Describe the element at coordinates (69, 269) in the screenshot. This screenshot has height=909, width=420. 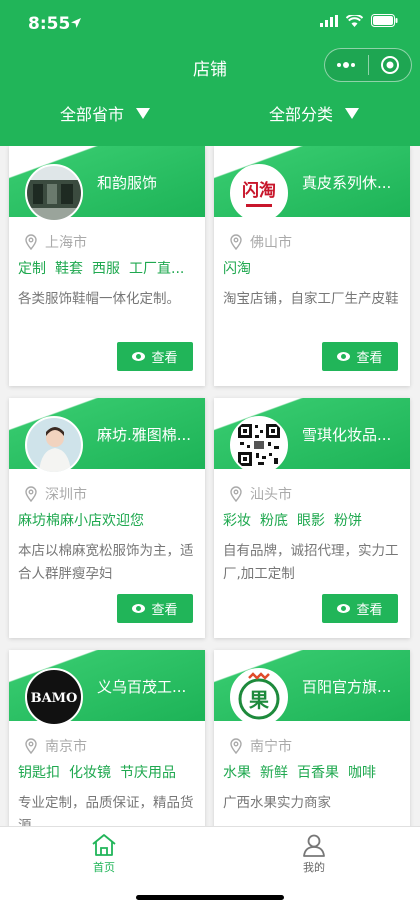
I see `tag: 鞋套` at that location.